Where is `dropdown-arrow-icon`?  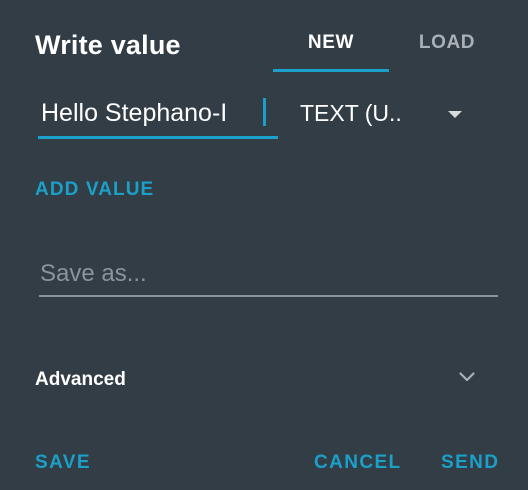
dropdown-arrow-icon is located at coordinates (455, 114).